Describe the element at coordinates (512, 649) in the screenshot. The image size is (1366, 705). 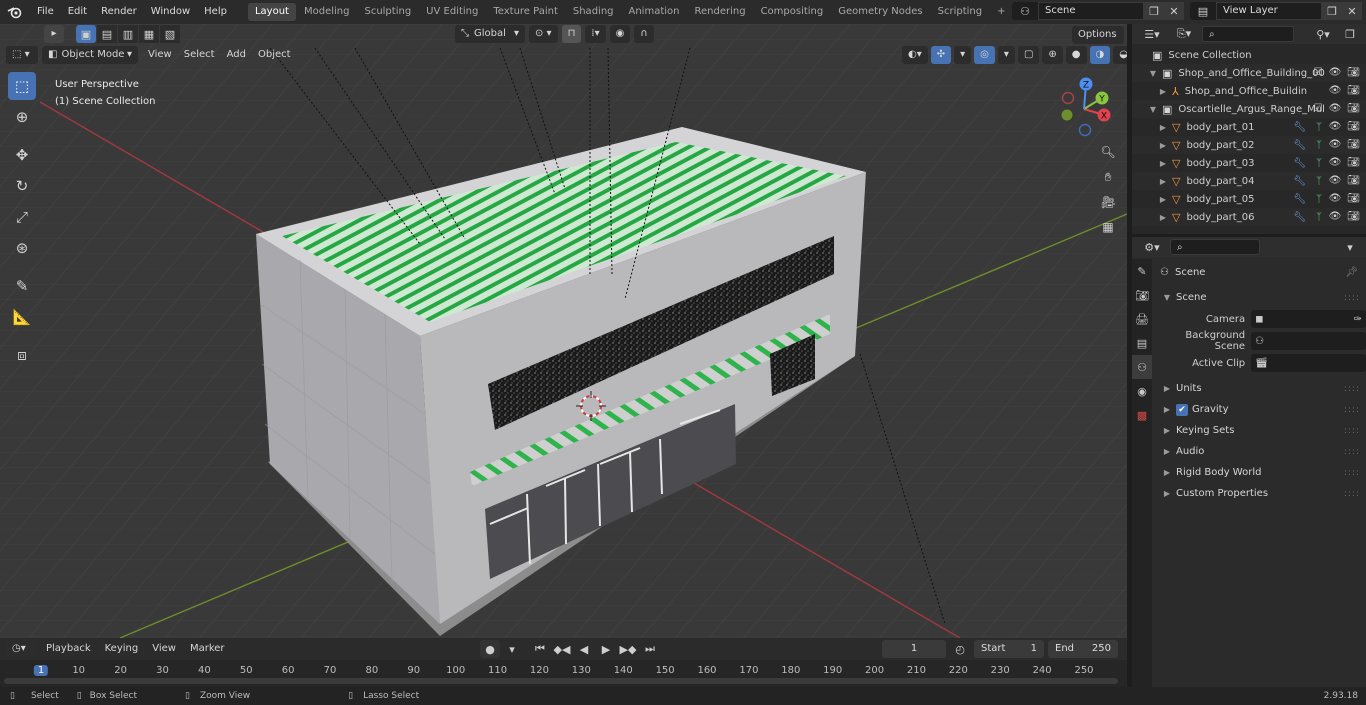
I see `record-dropdown-icon: ▾` at that location.